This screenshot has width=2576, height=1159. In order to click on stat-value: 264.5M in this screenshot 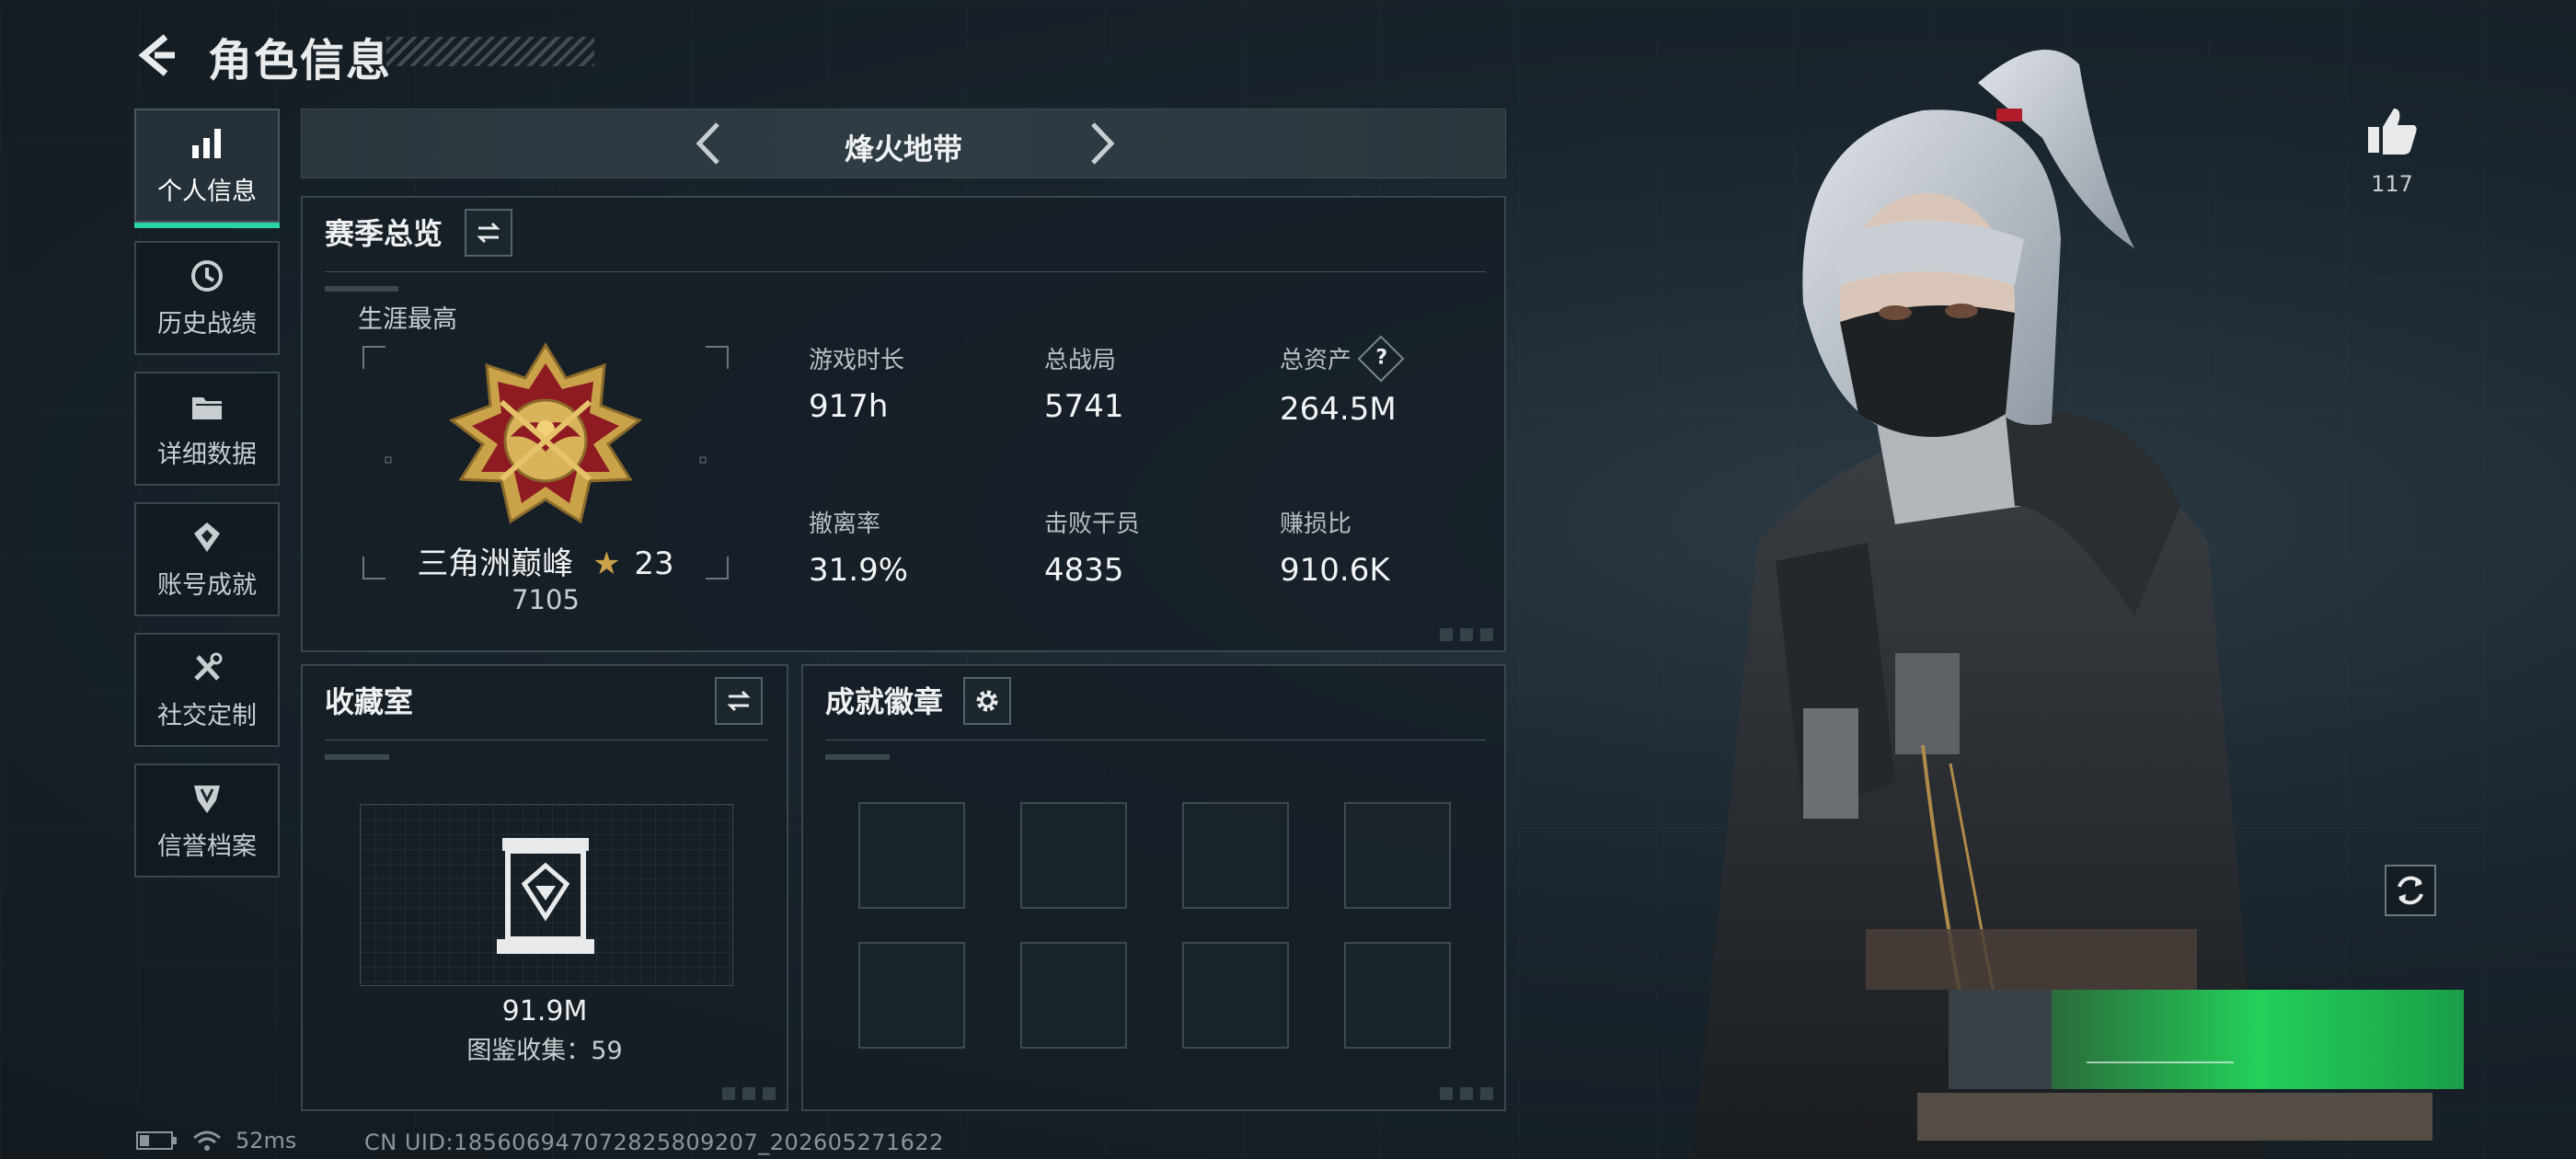, I will do `click(1338, 409)`.